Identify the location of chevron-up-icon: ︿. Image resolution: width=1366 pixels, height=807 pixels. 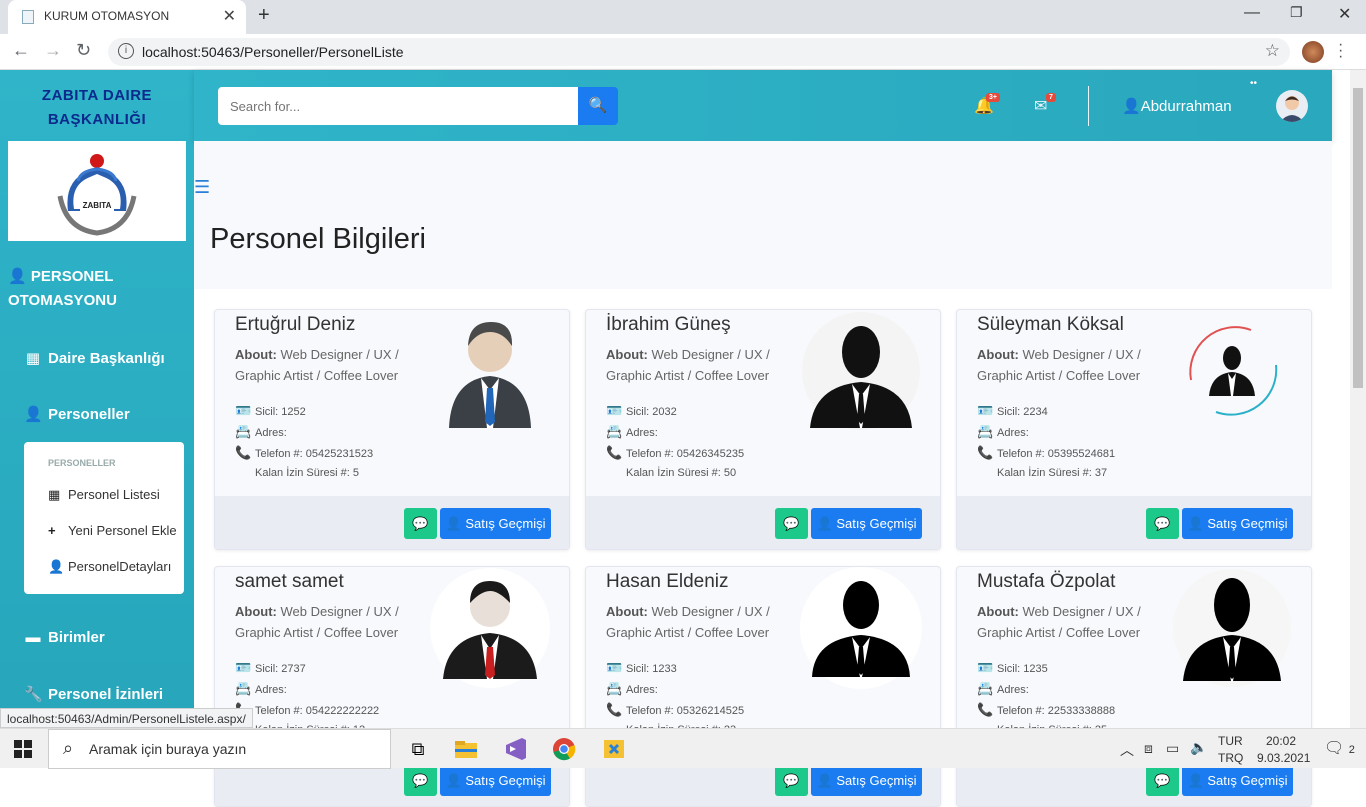
(1127, 750).